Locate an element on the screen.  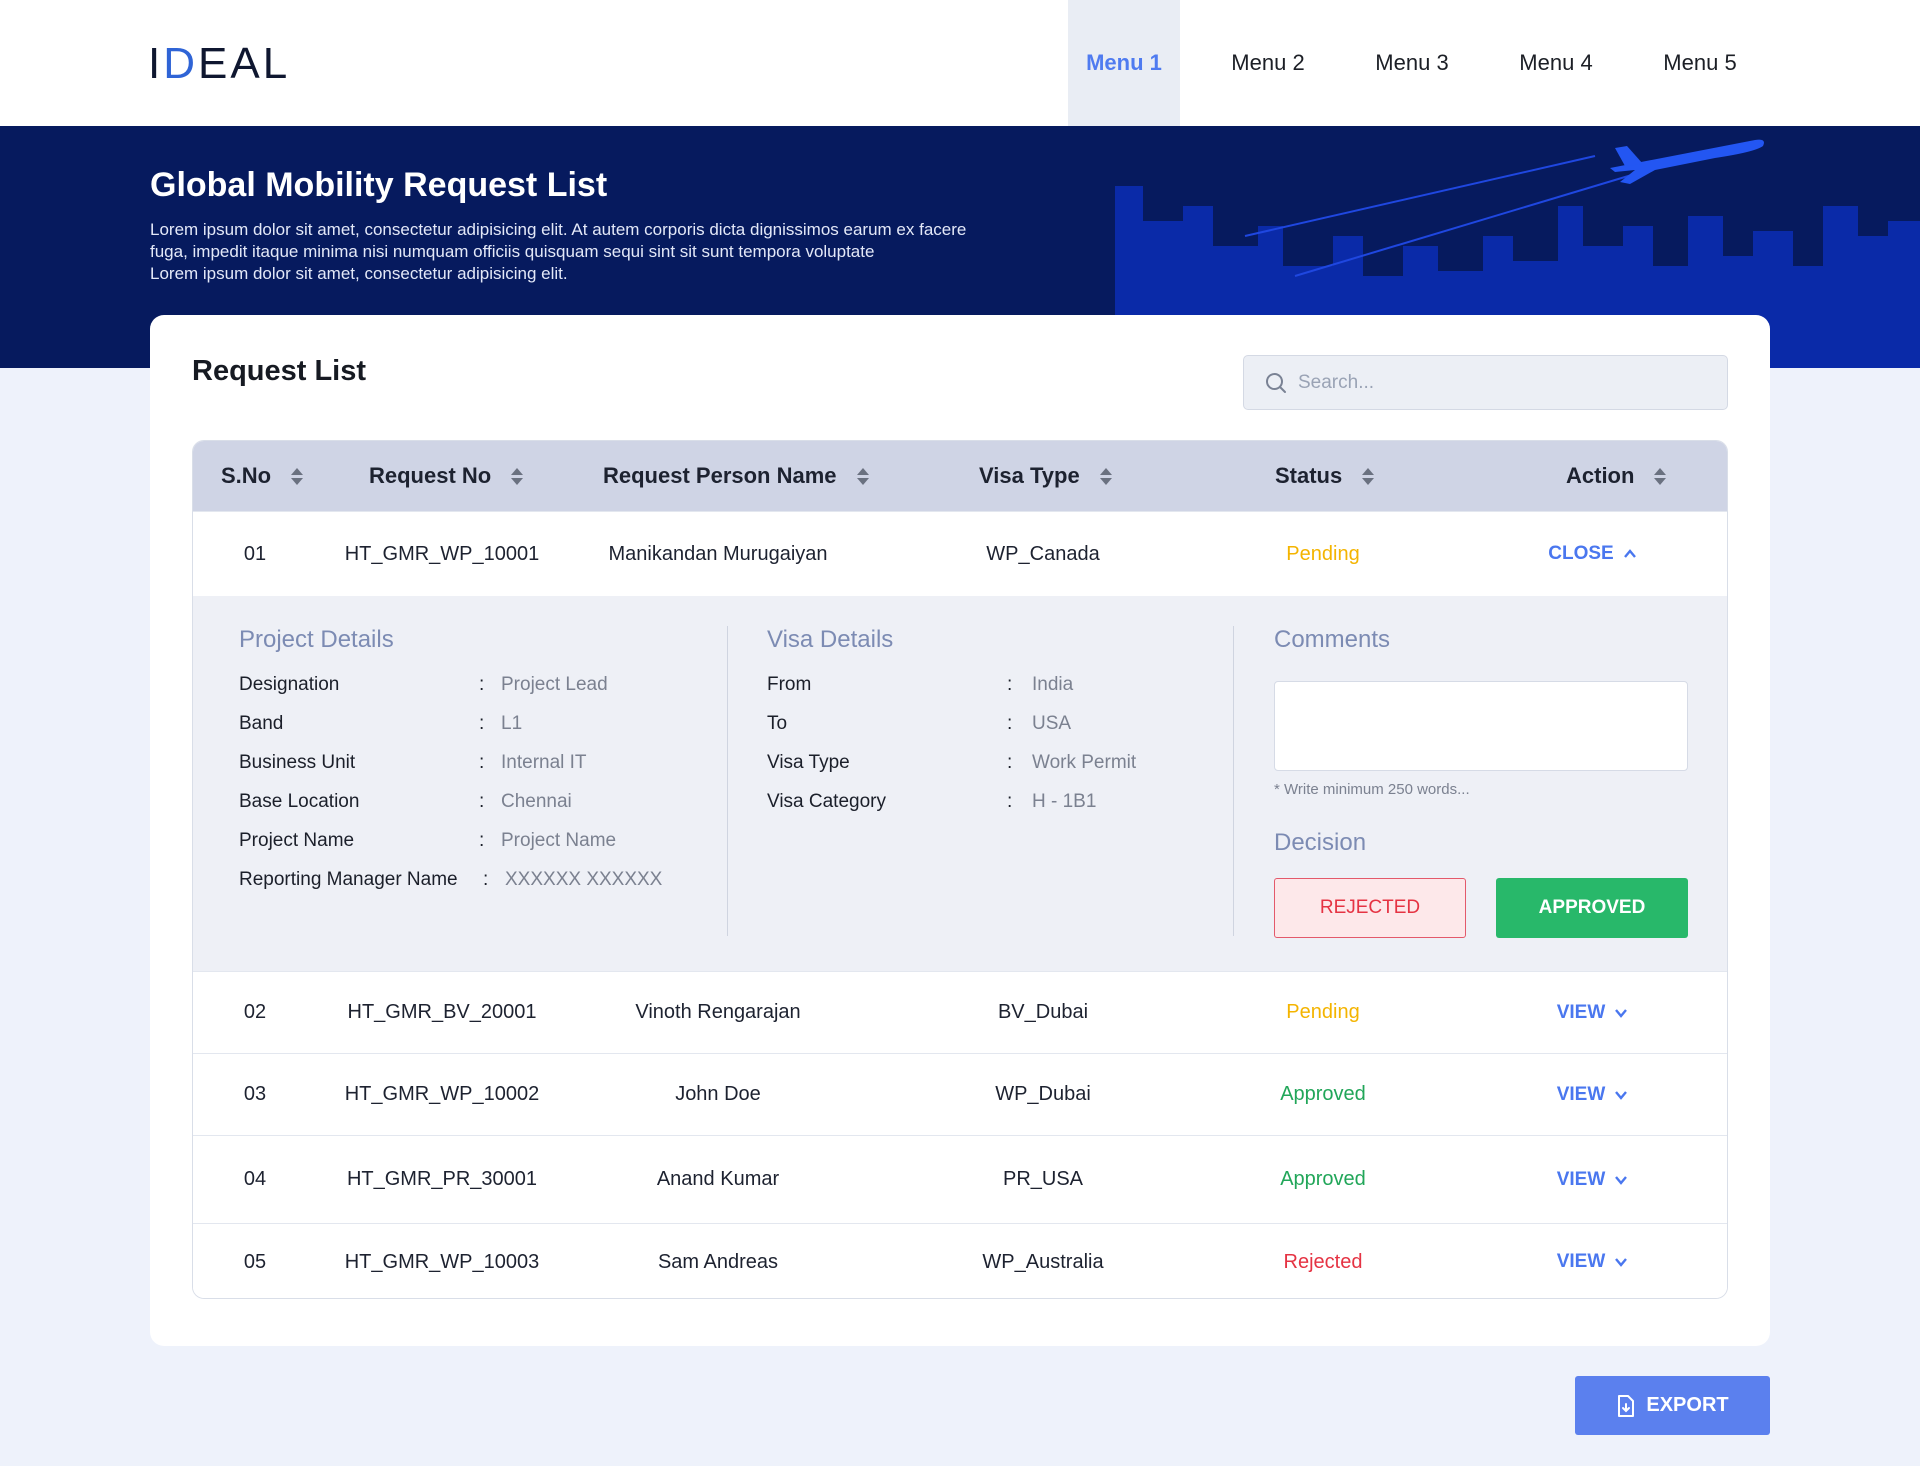
detail-designation: Designation: Project Lead is located at coordinates (423, 685).